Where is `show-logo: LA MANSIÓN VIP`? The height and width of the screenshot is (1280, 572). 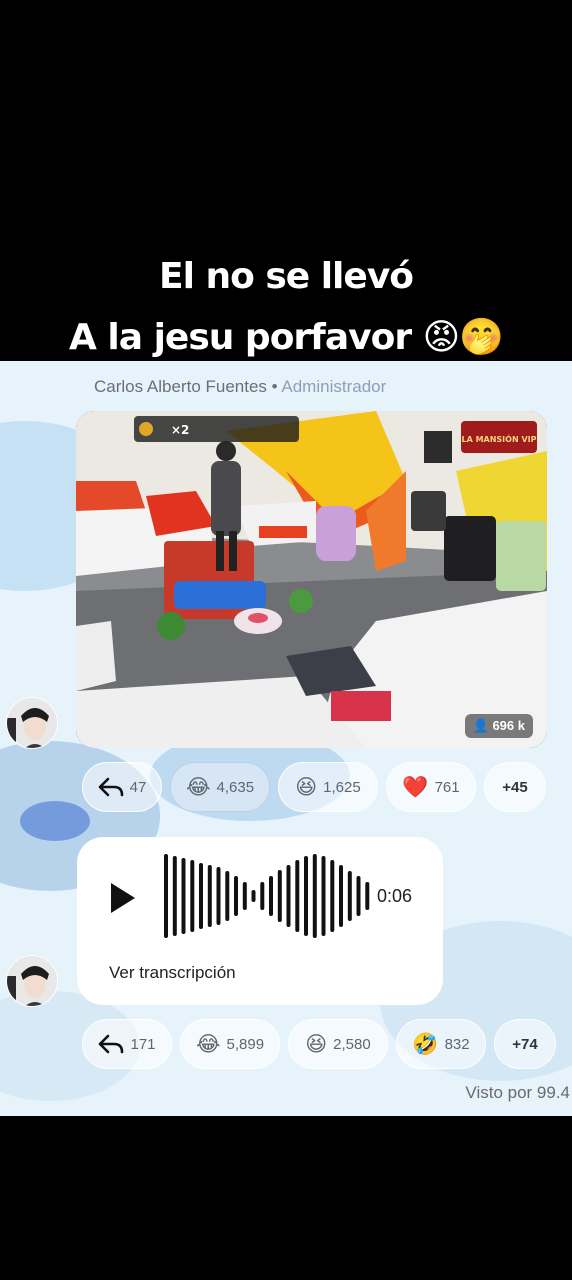 show-logo: LA MANSIÓN VIP is located at coordinates (499, 438).